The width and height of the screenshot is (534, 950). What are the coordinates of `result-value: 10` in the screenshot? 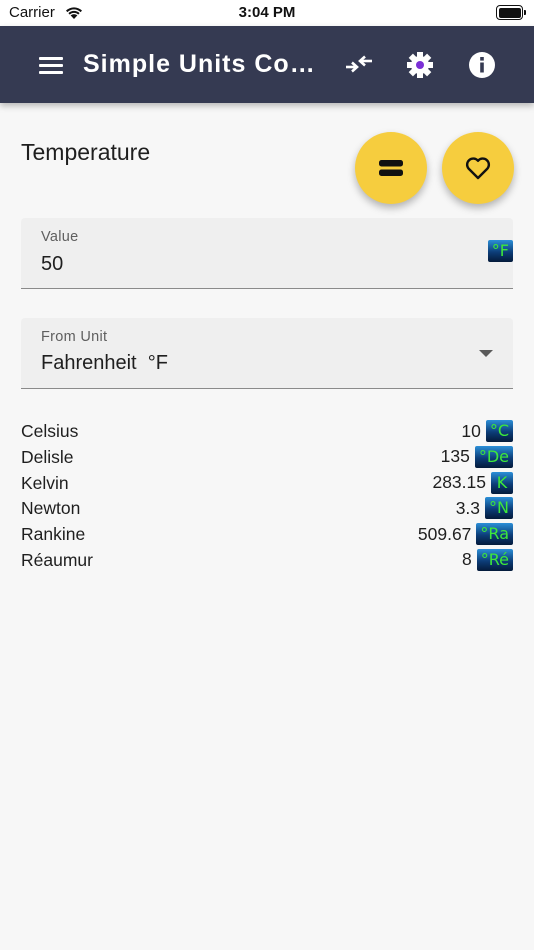 It's located at (471, 430).